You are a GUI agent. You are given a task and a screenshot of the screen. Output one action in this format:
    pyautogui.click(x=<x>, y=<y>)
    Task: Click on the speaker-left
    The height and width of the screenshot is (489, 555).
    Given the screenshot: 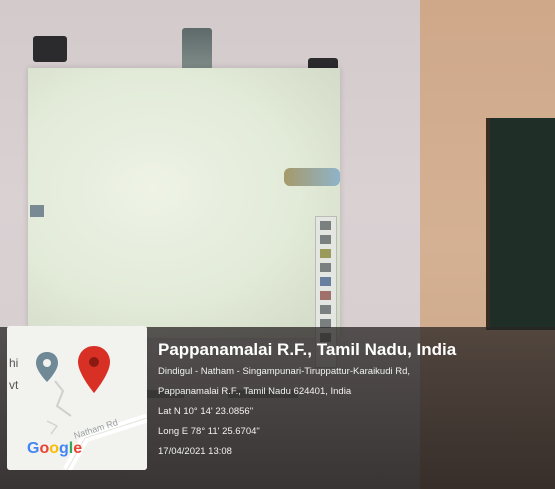 What is the action you would take?
    pyautogui.click(x=50, y=49)
    